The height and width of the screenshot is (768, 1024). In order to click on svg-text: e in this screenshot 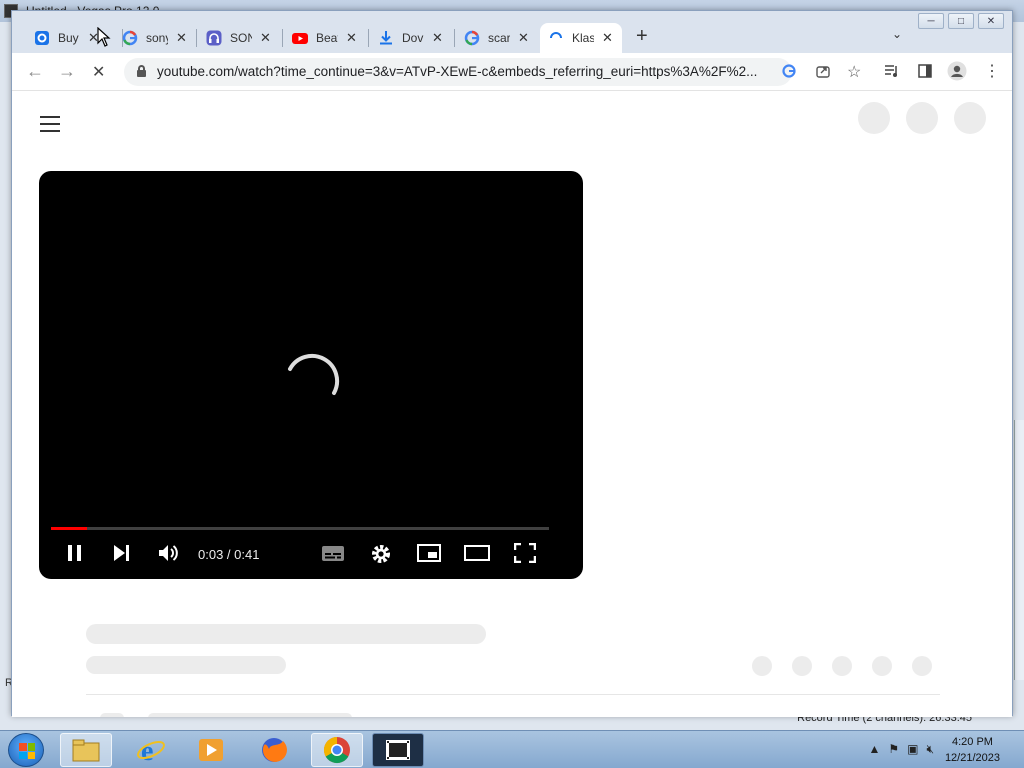, I will do `click(147, 750)`.